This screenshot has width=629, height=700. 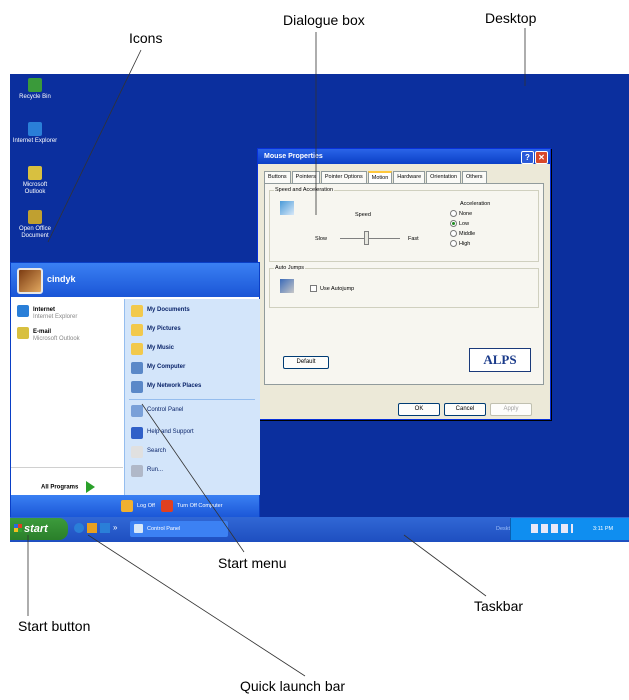 What do you see at coordinates (165, 410) in the screenshot?
I see `start-menu-item-label: Control Panel` at bounding box center [165, 410].